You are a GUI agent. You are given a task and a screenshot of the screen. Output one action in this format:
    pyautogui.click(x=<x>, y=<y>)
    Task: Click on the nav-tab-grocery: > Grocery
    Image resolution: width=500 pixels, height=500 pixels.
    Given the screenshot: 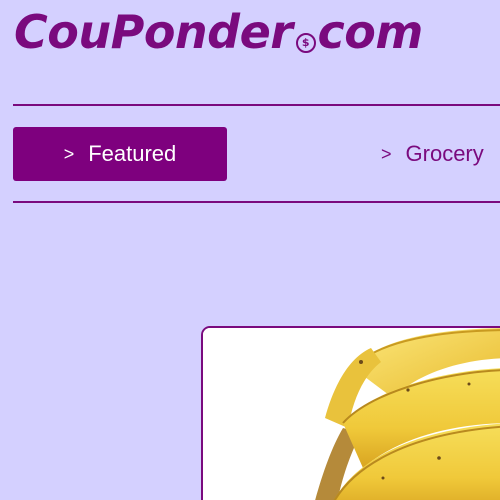 What is the action you would take?
    pyautogui.click(x=432, y=154)
    